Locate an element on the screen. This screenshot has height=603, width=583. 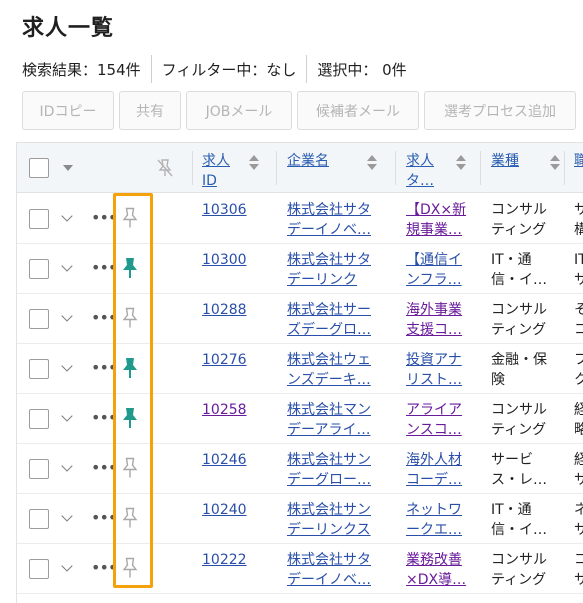
industry-cell: コンサル ティング is located at coordinates (519, 220).